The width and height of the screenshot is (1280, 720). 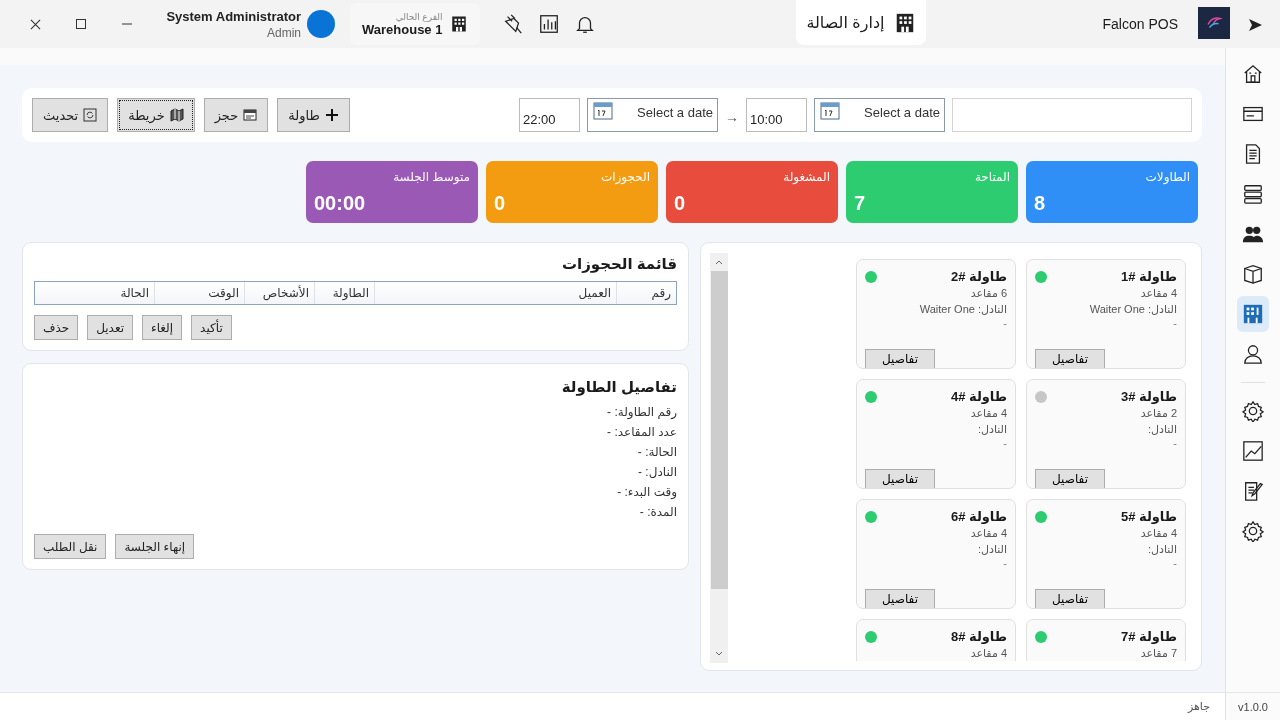 I want to click on detail-field: وقت البدء: -, so click(x=355, y=492).